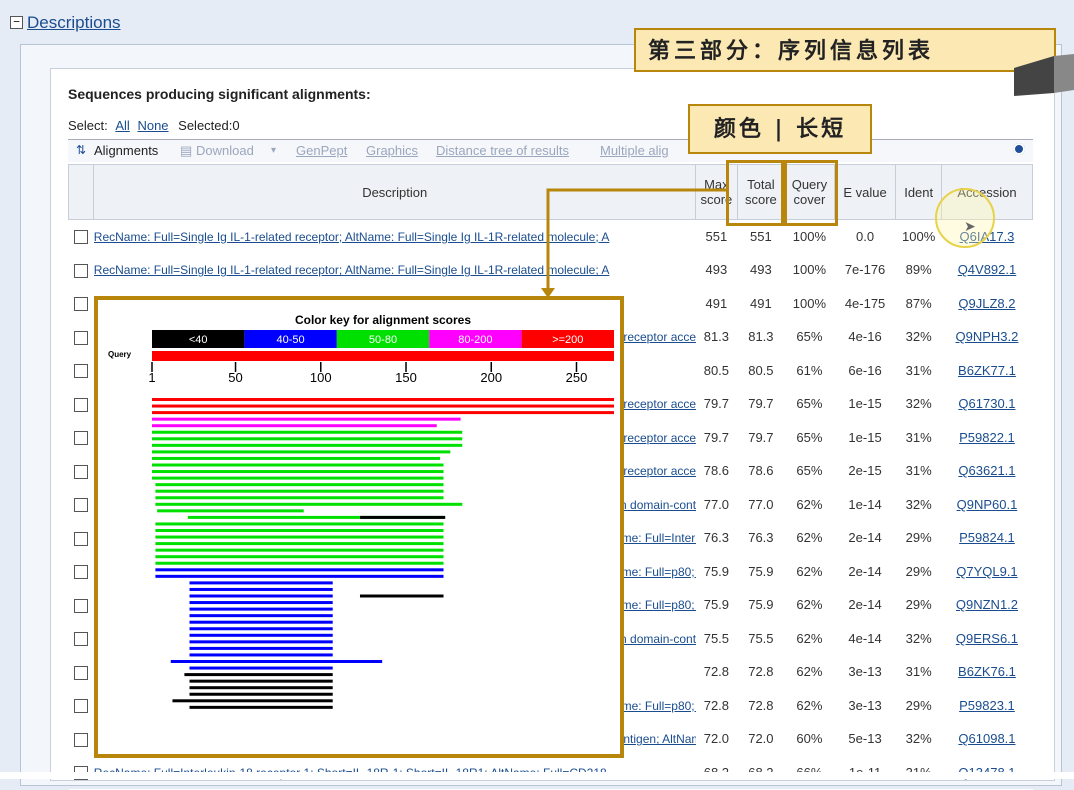 Image resolution: width=1074 pixels, height=790 pixels. Describe the element at coordinates (491, 377) in the screenshot. I see `tick-label: 200` at that location.